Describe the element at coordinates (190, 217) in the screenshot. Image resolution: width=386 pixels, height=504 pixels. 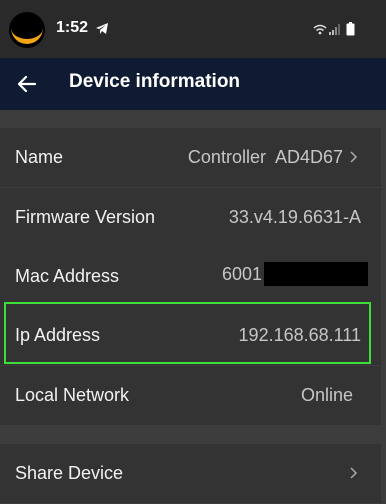
I see `firmware-row: Firmware Version 33.v4.19.6631-A` at that location.